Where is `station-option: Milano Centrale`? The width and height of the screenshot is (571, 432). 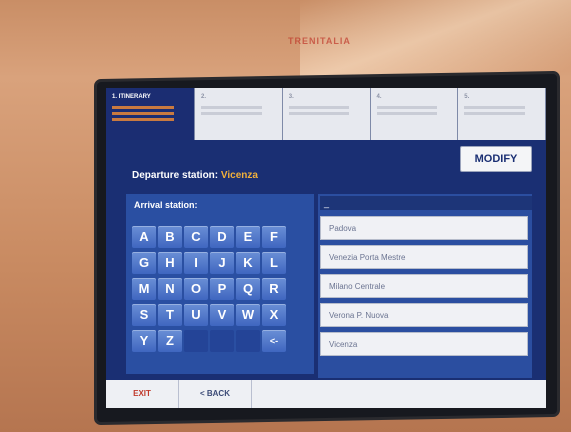 station-option: Milano Centrale is located at coordinates (424, 286).